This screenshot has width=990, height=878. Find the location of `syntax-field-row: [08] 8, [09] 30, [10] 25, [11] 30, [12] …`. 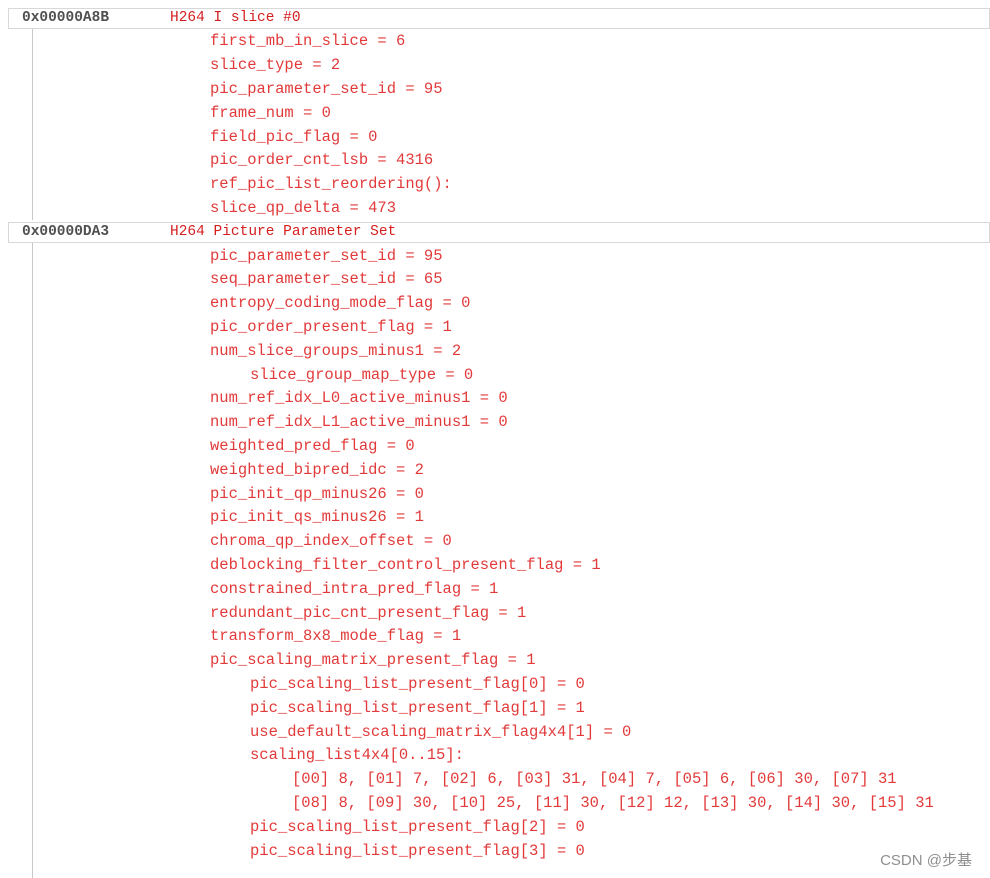

syntax-field-row: [08] 8, [09] 30, [10] 25, [11] 30, [12] … is located at coordinates (495, 803).